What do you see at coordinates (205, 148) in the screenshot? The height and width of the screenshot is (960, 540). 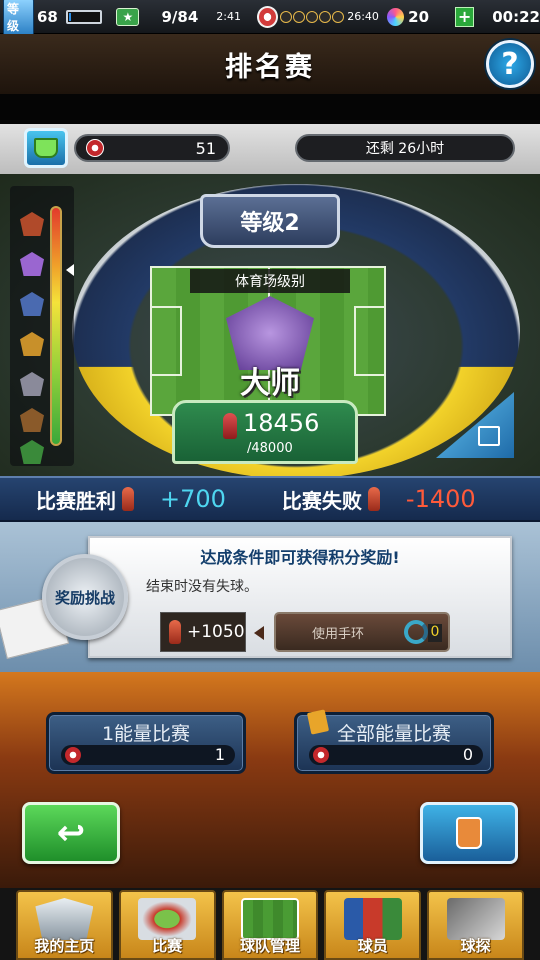 I see `points-value: 51` at bounding box center [205, 148].